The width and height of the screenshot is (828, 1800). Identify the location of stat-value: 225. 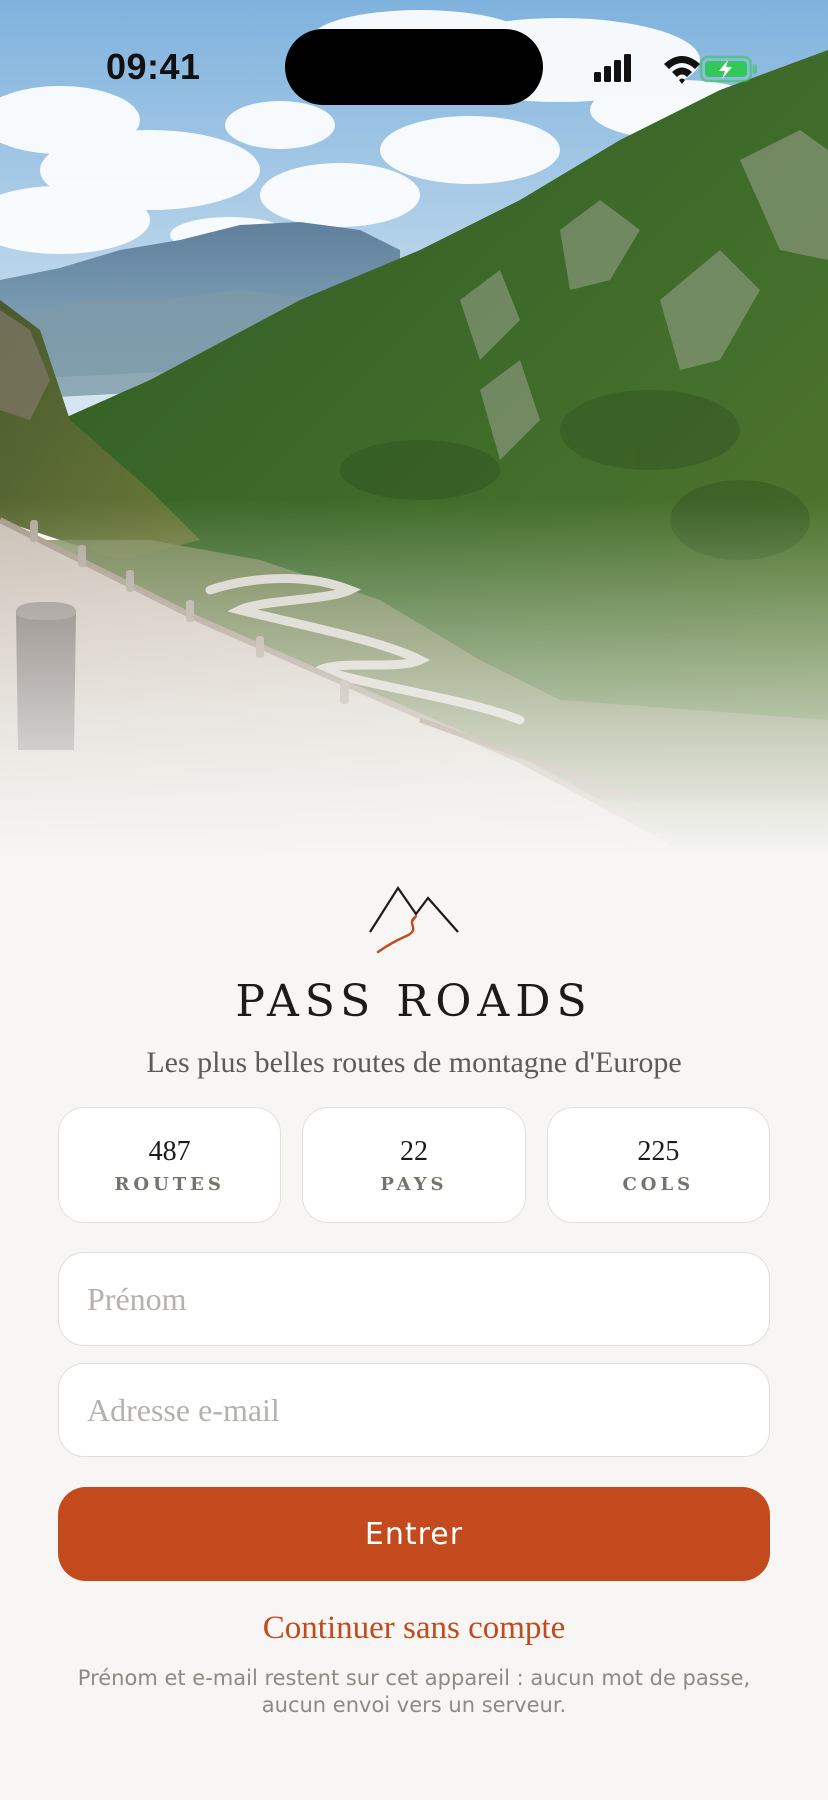
(658, 1151).